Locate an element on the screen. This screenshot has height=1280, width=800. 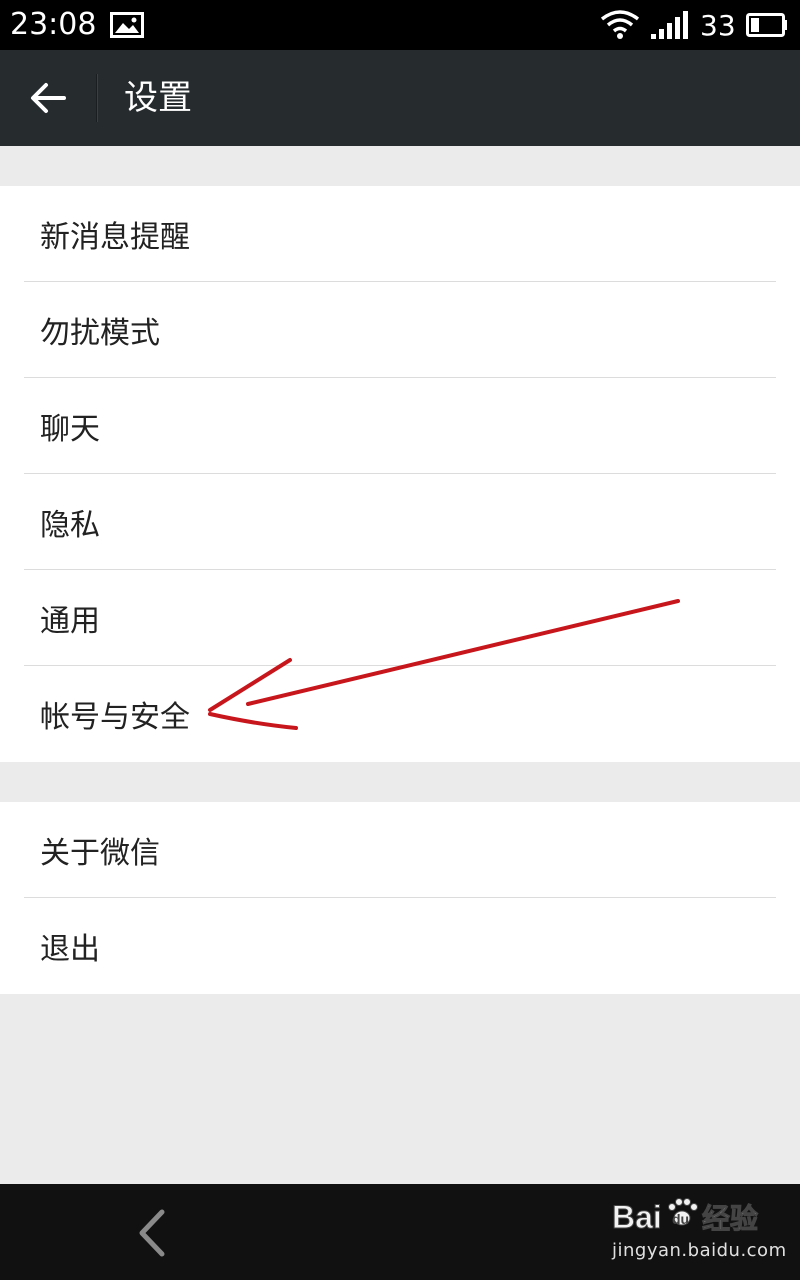
settings-item-about-wechat: 关于微信 is located at coordinates (400, 850).